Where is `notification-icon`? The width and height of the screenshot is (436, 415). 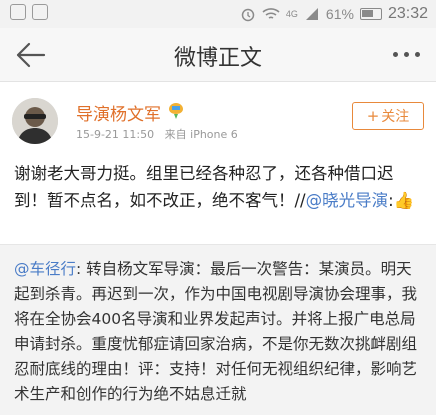 notification-icon is located at coordinates (18, 12).